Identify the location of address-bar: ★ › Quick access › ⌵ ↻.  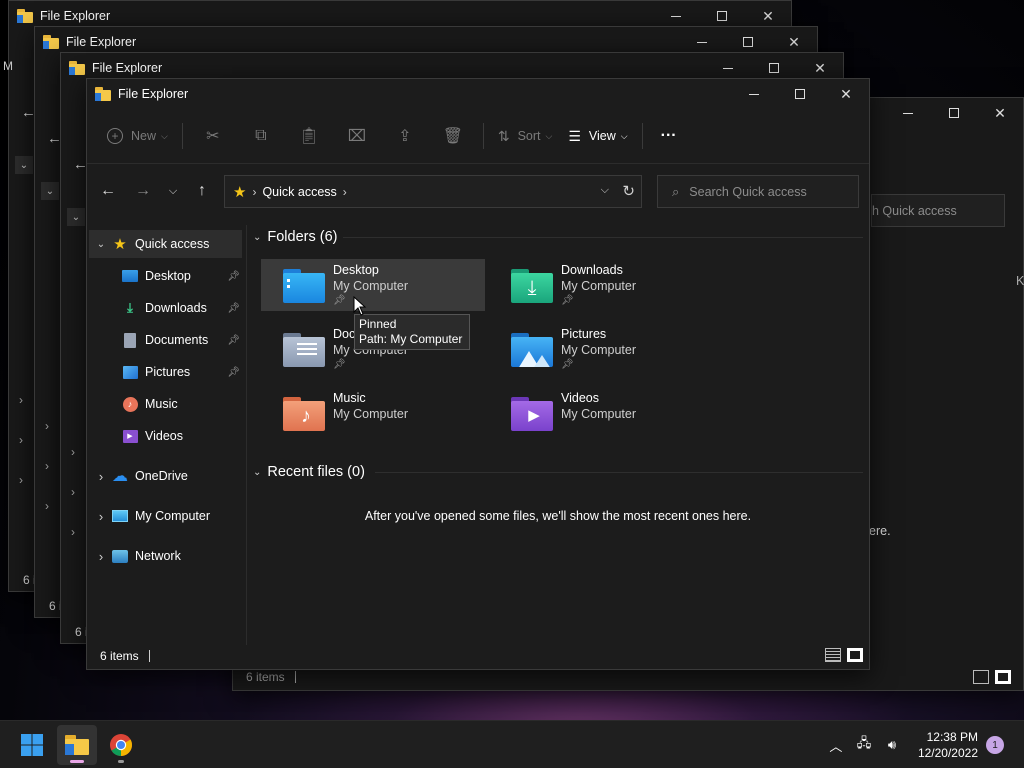
(433, 191).